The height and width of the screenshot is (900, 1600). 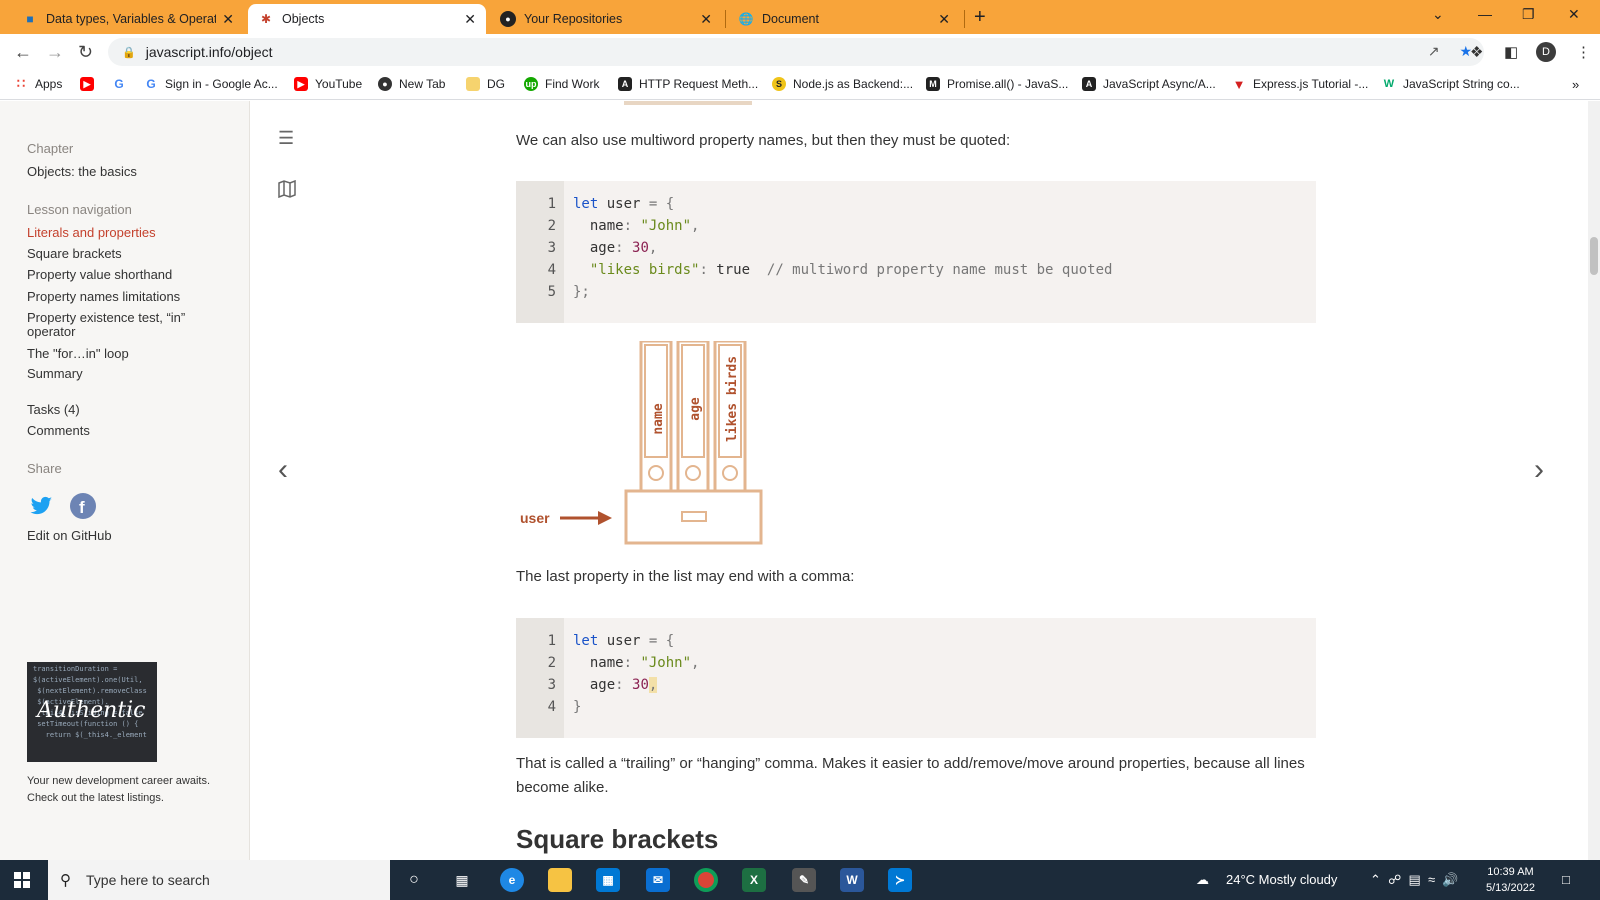 I want to click on forward-arrow-icon: →, so click(x=55, y=52).